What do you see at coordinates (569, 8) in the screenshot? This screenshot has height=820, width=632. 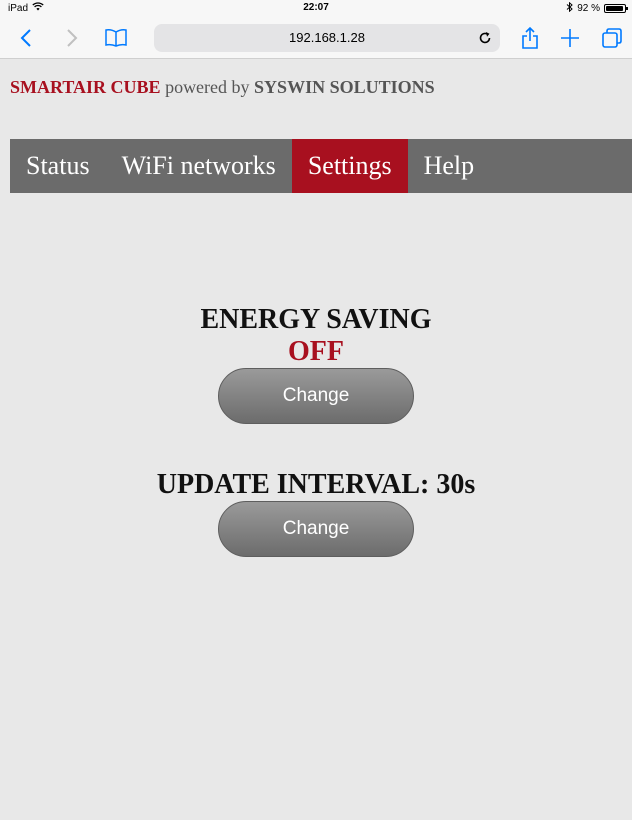 I see `bluetooth-icon` at bounding box center [569, 8].